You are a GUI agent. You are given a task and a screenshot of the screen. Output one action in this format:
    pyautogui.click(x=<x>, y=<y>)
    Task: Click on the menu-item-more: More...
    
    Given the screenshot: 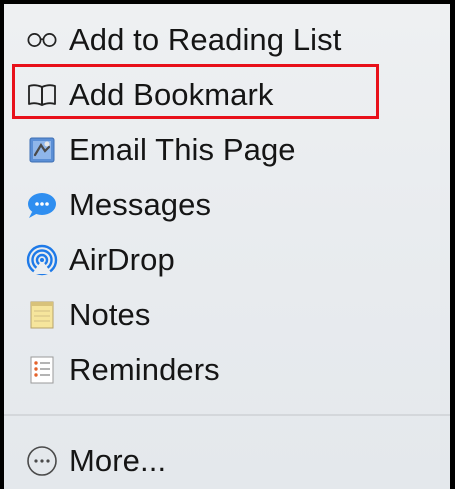 What is the action you would take?
    pyautogui.click(x=227, y=461)
    